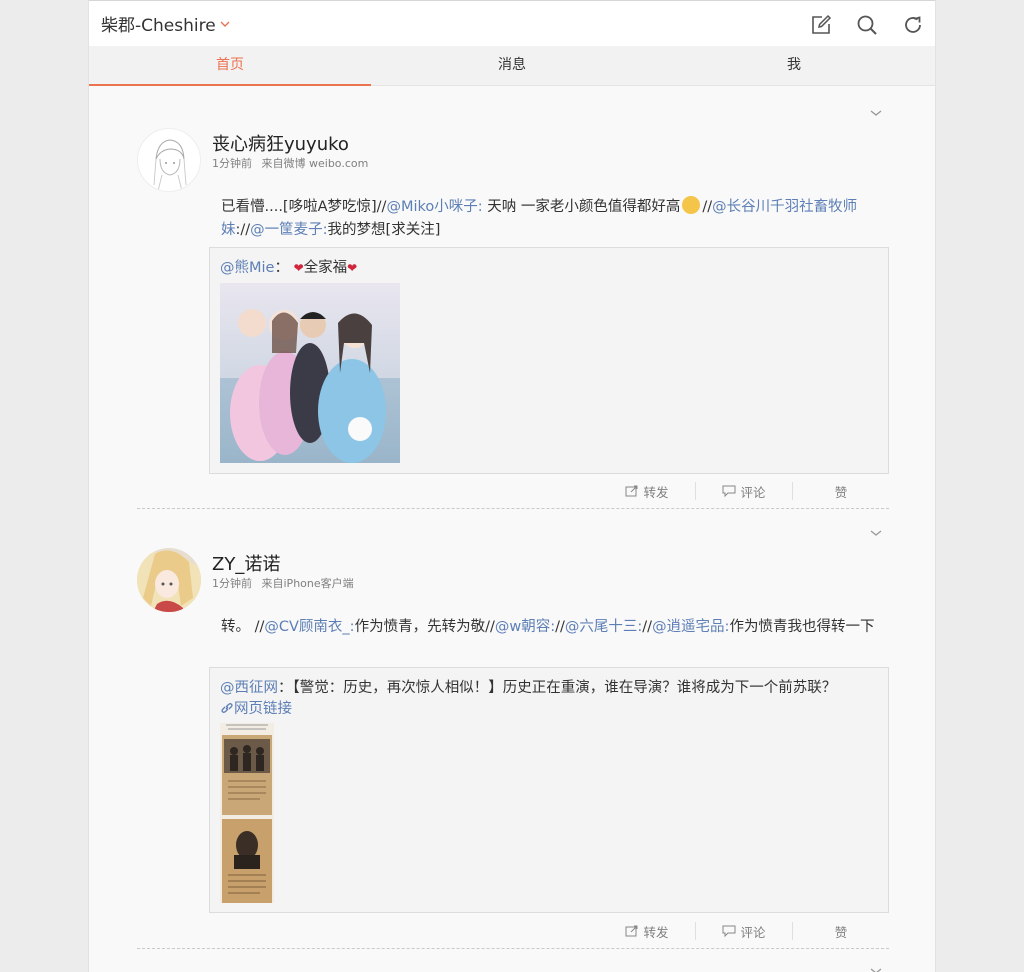 The image size is (1024, 972). Describe the element at coordinates (249, 688) in the screenshot. I see `quoted-author: @西征网` at that location.